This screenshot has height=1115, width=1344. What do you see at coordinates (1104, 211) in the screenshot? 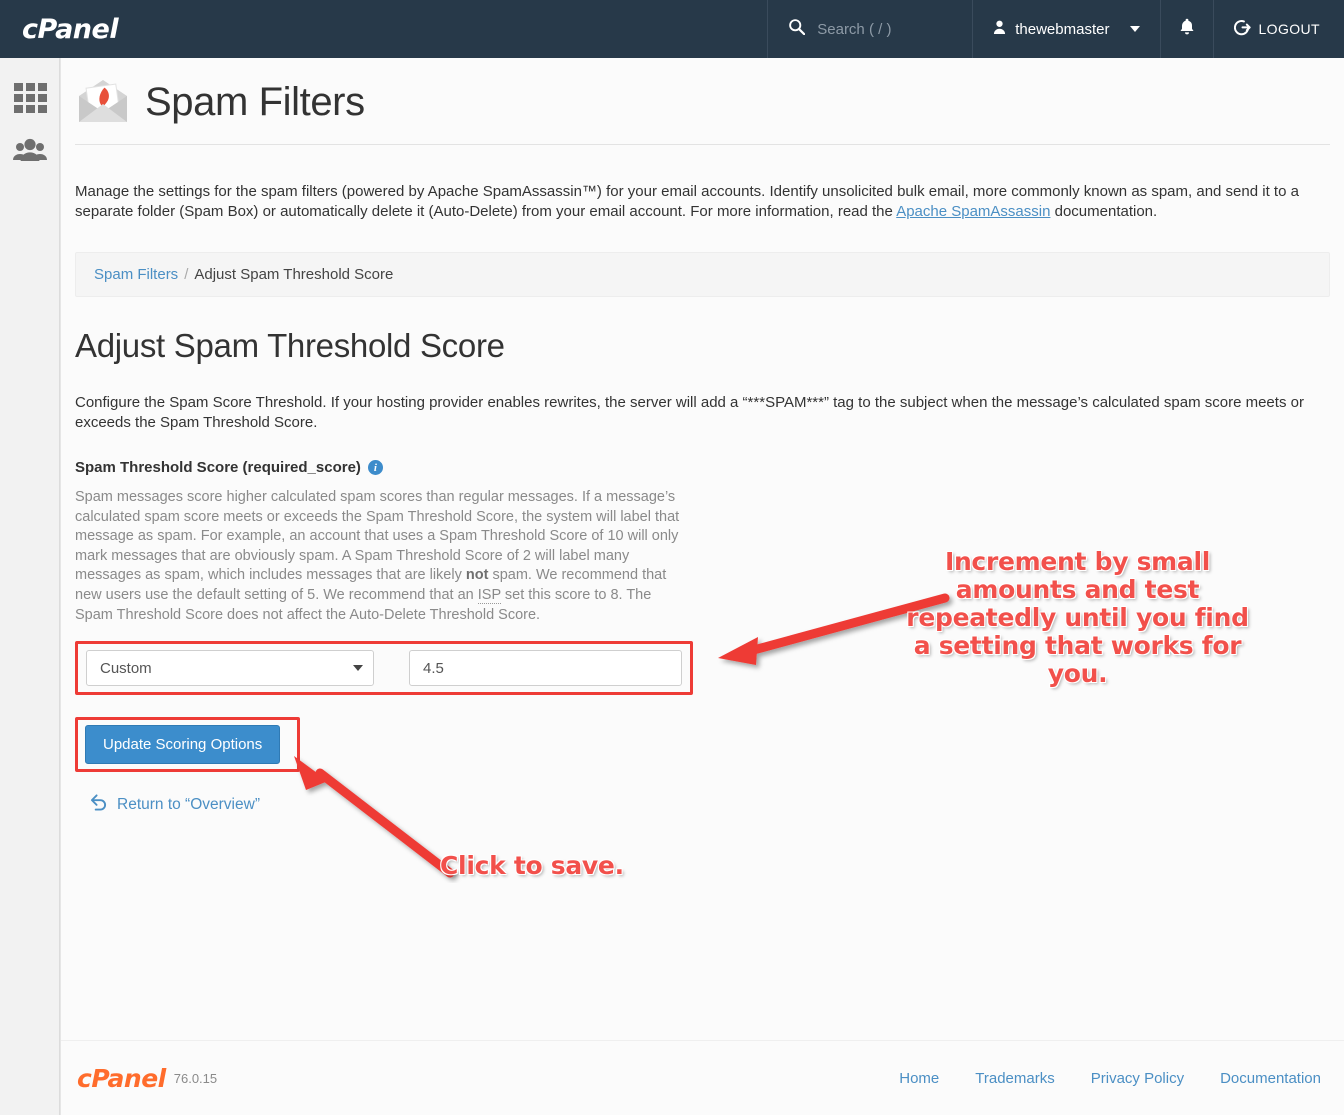
I see `intro-text-part2: documentation.` at bounding box center [1104, 211].